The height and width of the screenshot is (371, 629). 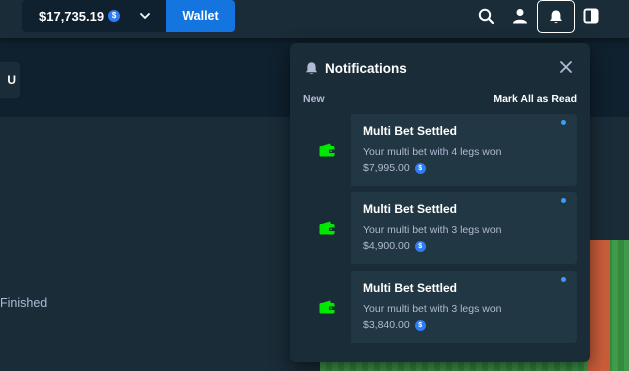 I want to click on notification-amount: $3,840.00 $, so click(x=394, y=325).